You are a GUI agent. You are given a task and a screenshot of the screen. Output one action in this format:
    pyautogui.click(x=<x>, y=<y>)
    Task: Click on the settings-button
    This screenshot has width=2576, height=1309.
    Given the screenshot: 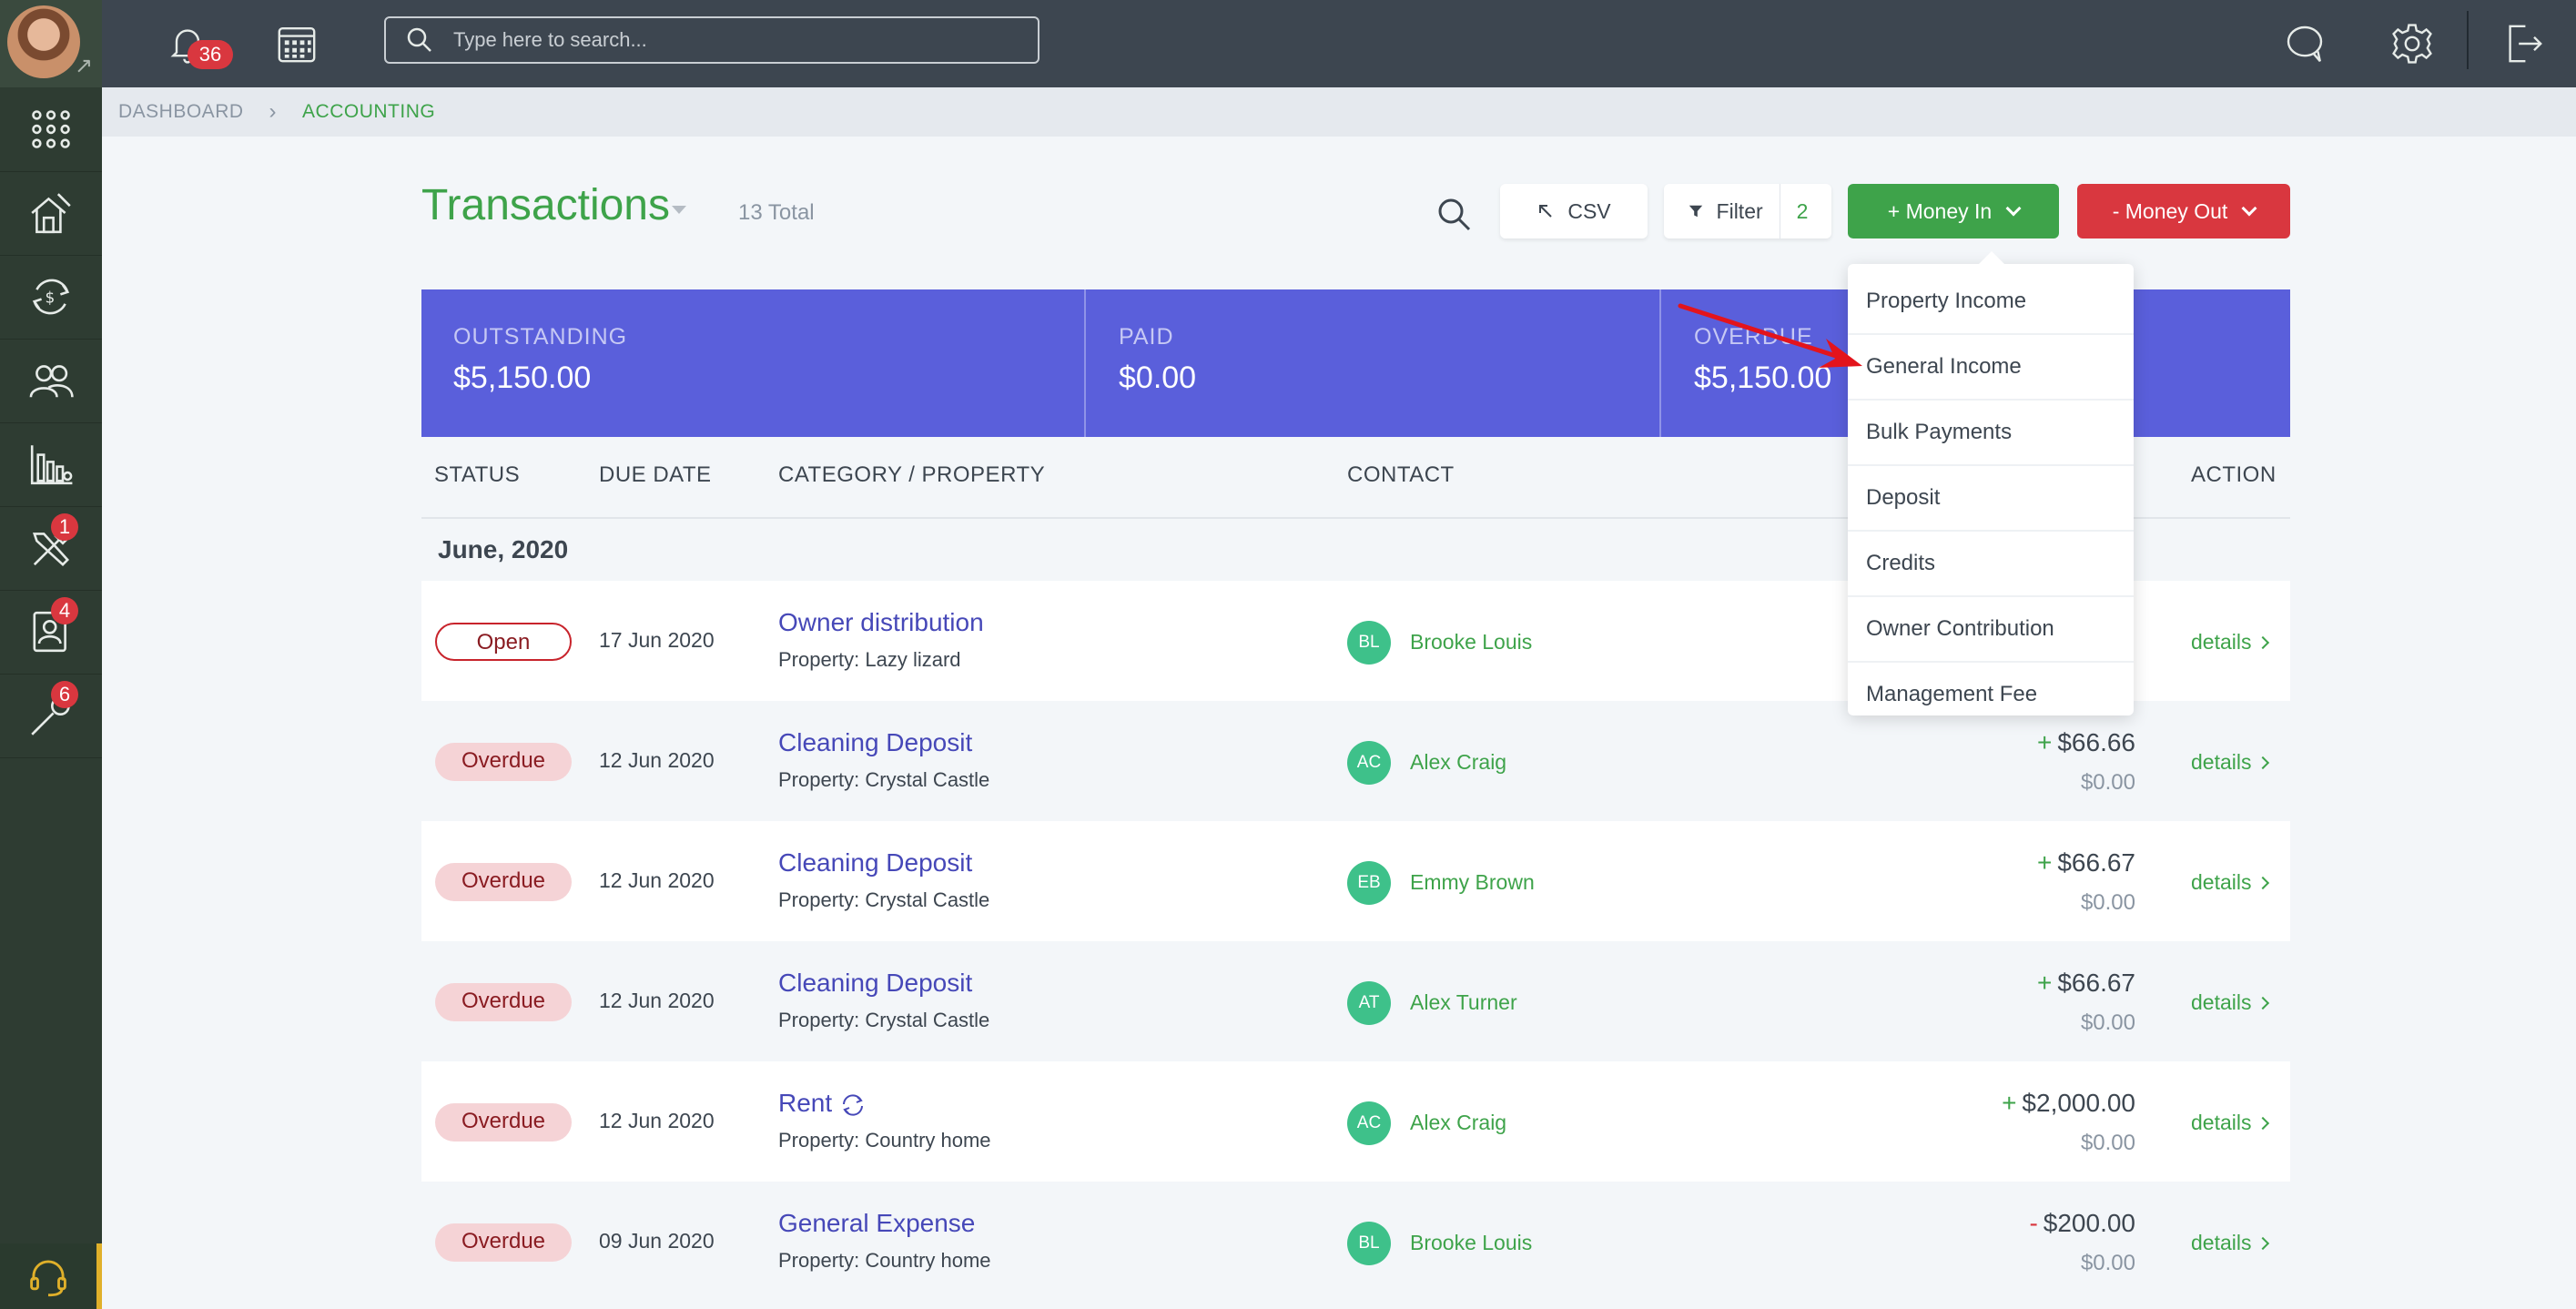 What is the action you would take?
    pyautogui.click(x=2412, y=44)
    